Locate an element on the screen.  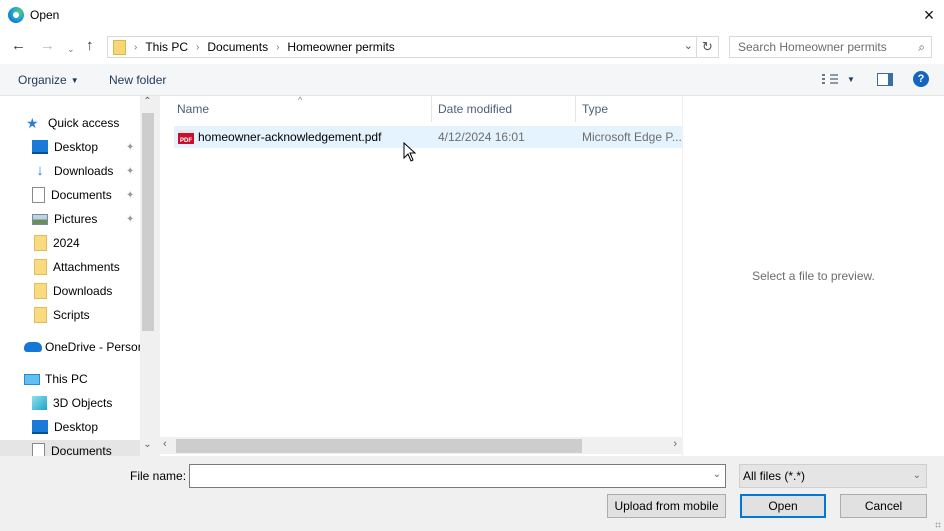
organize-button: Organize ▼ is located at coordinates (48, 80).